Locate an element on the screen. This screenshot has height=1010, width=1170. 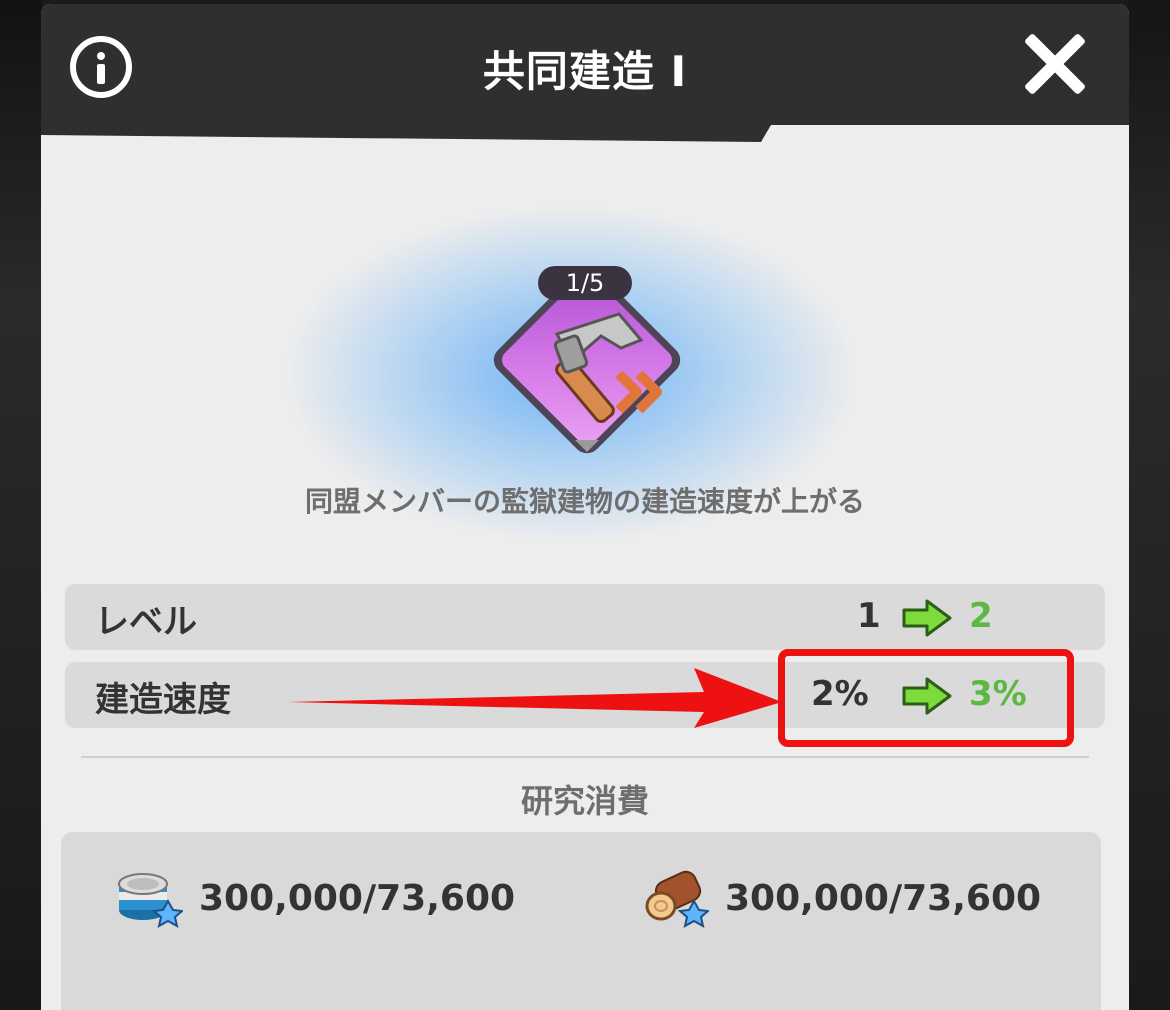
wood-log-icon is located at coordinates (677, 899).